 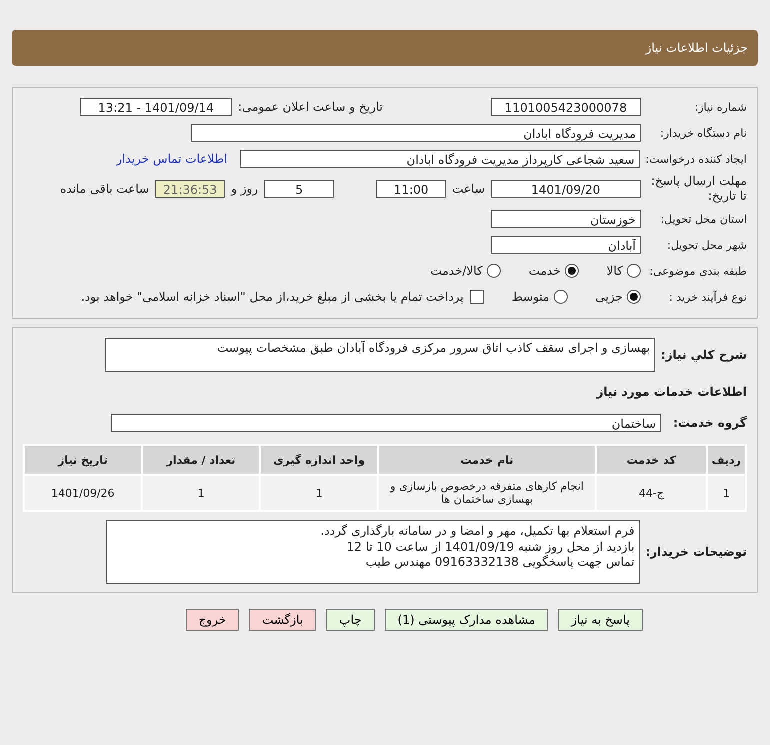 I want to click on service-group-field: ساختمان, so click(x=386, y=423).